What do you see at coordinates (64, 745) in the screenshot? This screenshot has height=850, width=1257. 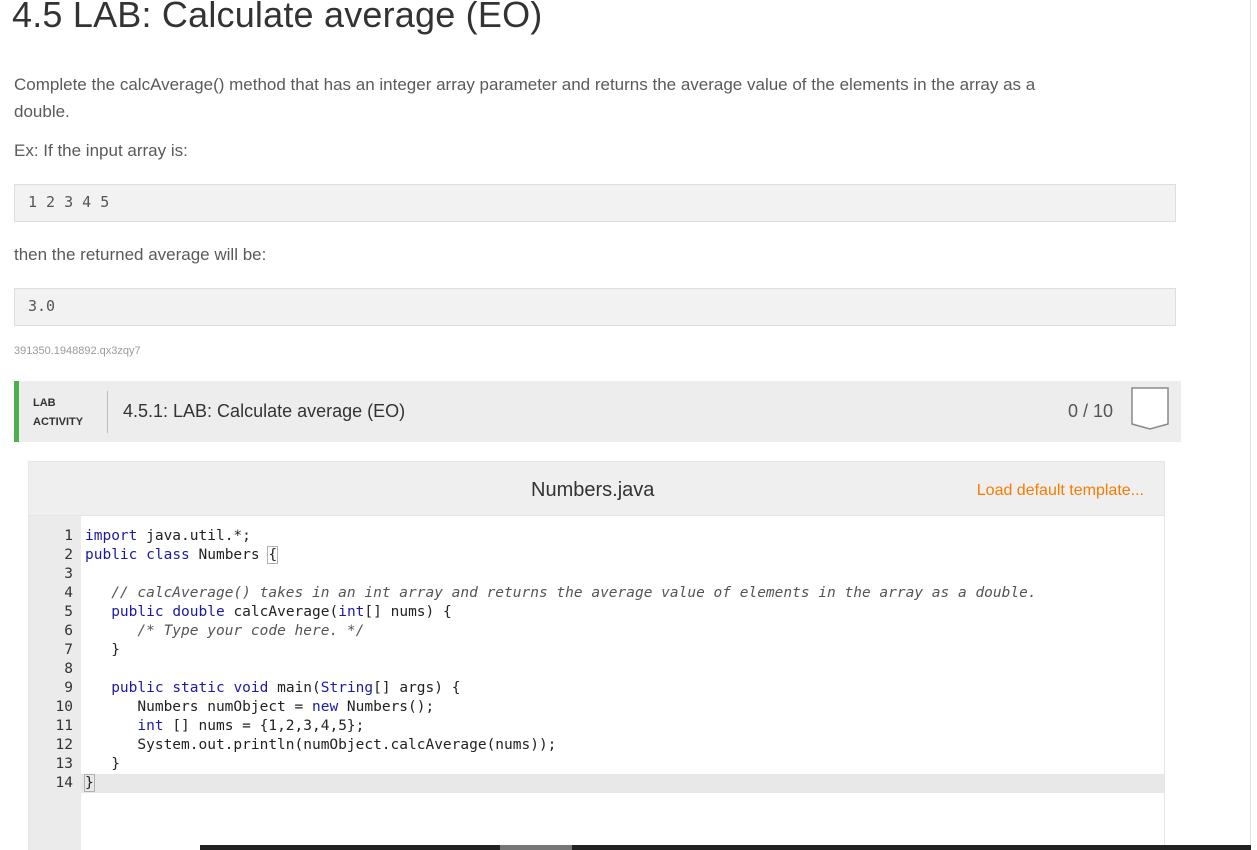 I see `line-number: 12` at bounding box center [64, 745].